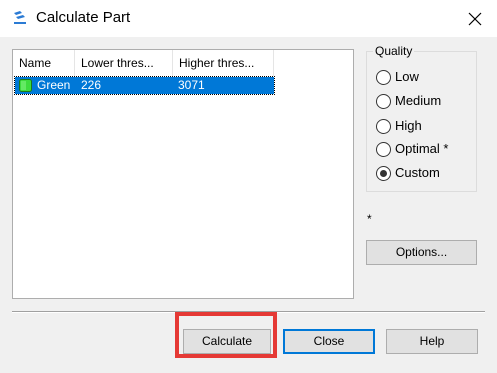 This screenshot has height=373, width=497. I want to click on quality-group-title: Quality, so click(394, 51).